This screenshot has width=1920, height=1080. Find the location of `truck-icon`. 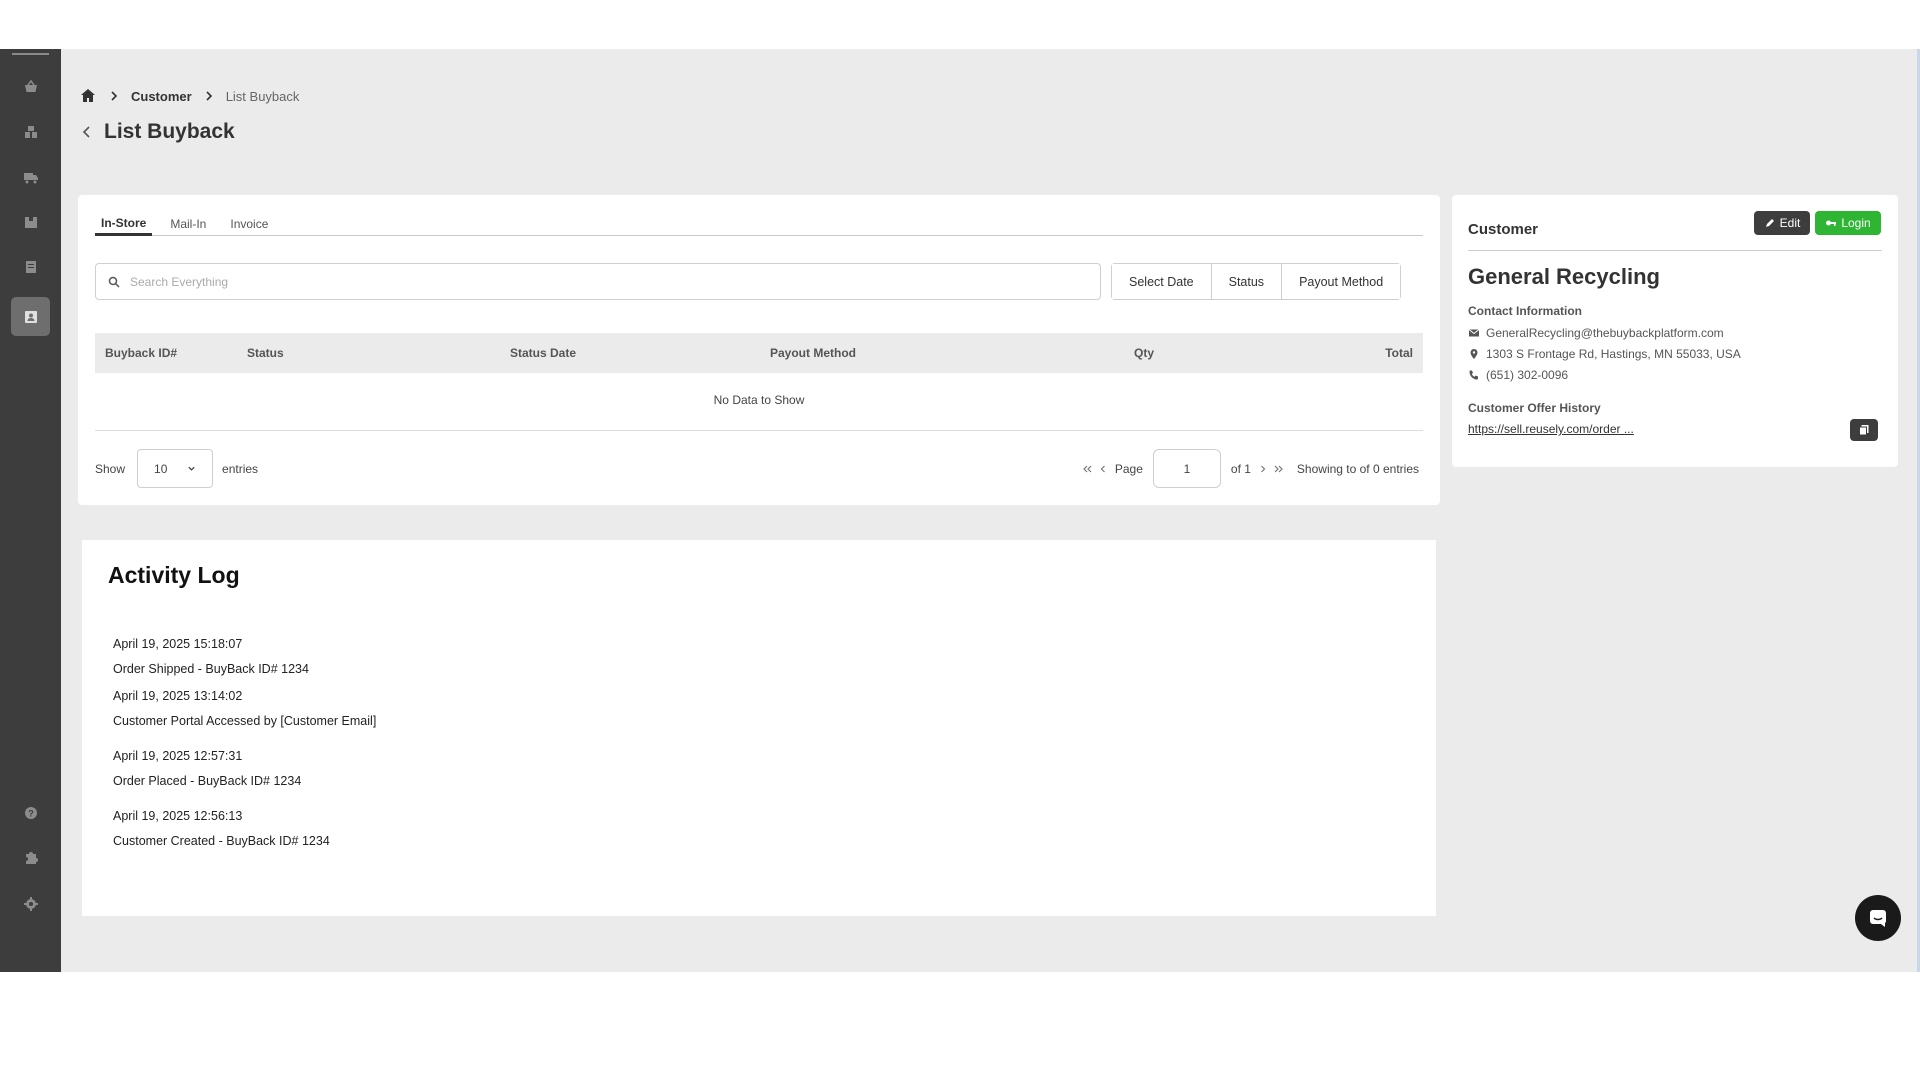

truck-icon is located at coordinates (30, 177).